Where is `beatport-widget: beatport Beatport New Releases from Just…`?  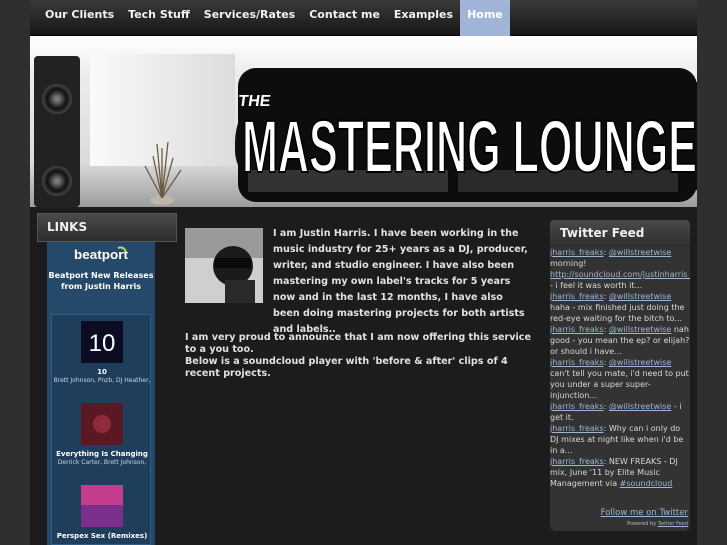 beatport-widget: beatport Beatport New Releases from Just… is located at coordinates (101, 393).